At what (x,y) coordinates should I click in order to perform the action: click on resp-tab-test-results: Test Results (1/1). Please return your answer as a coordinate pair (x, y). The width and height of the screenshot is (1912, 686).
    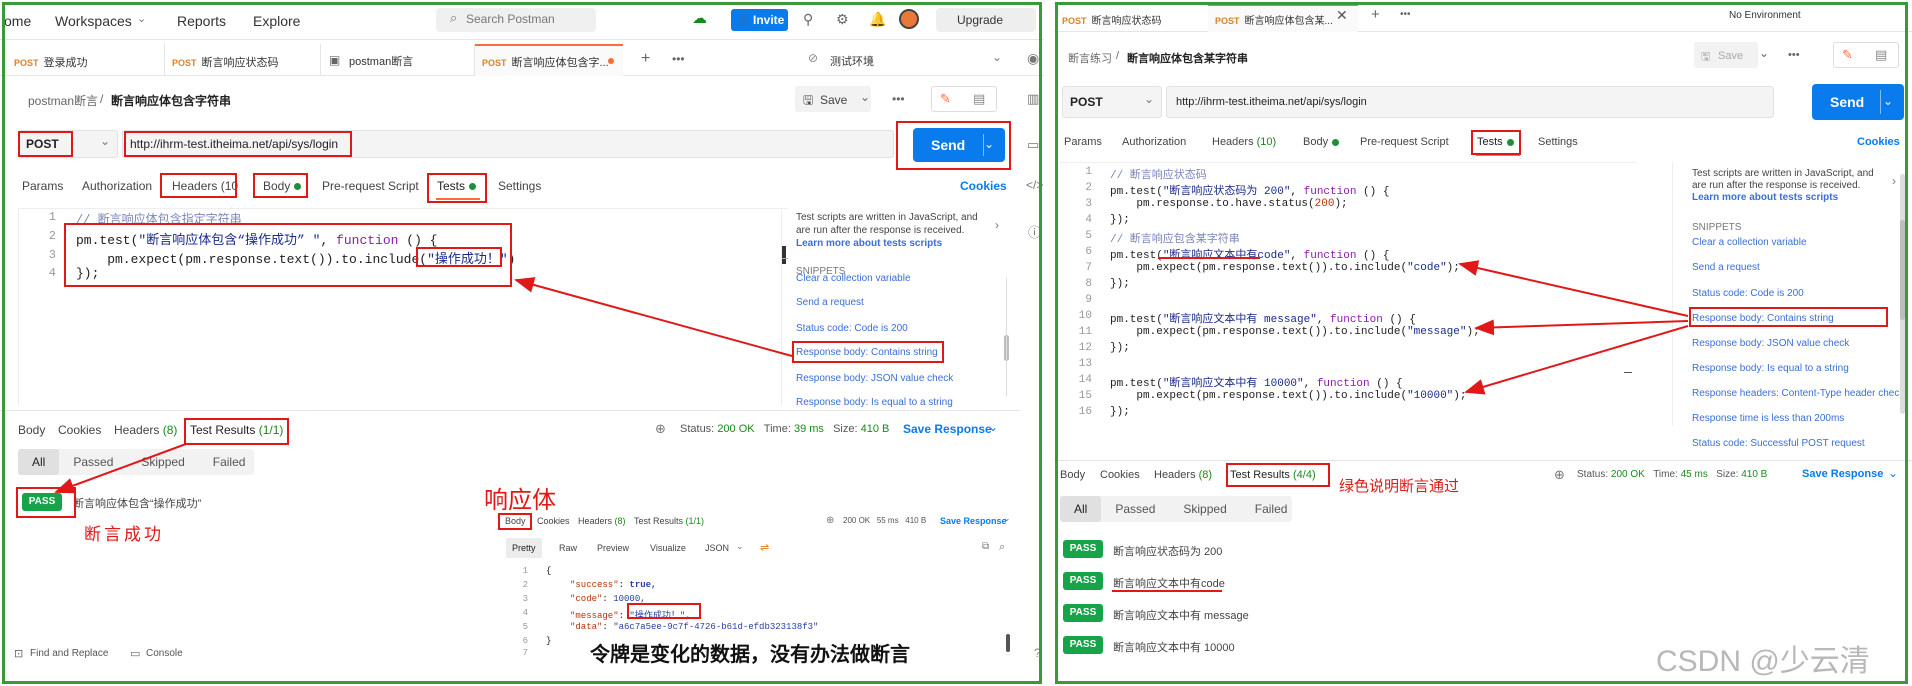
    Looking at the image, I should click on (236, 430).